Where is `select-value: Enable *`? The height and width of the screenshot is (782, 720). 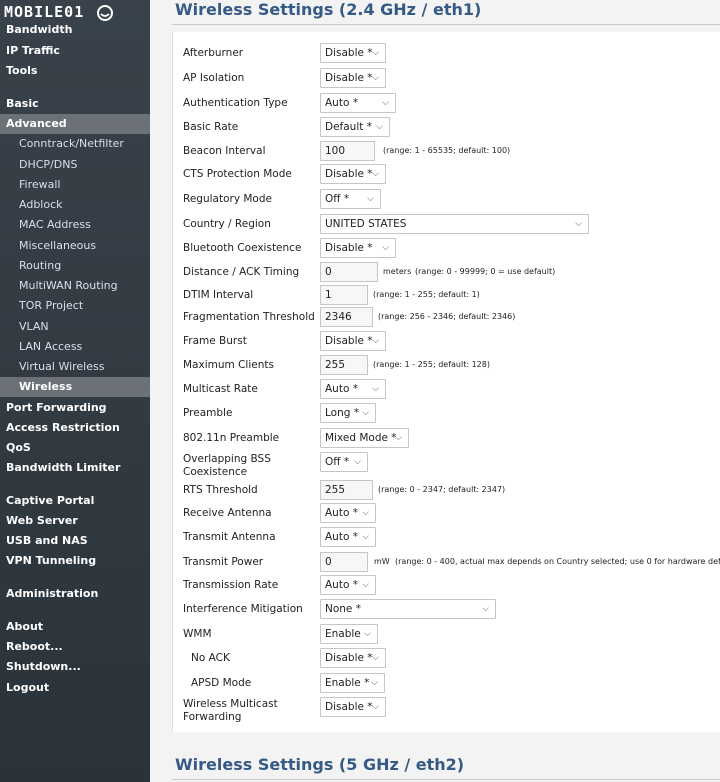
select-value: Enable * is located at coordinates (347, 683).